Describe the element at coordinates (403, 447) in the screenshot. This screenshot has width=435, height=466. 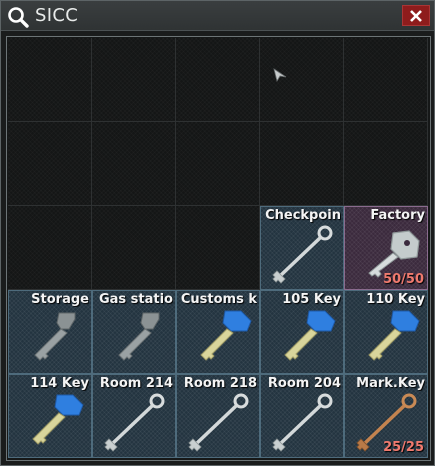
I see `item-count: 25/25` at that location.